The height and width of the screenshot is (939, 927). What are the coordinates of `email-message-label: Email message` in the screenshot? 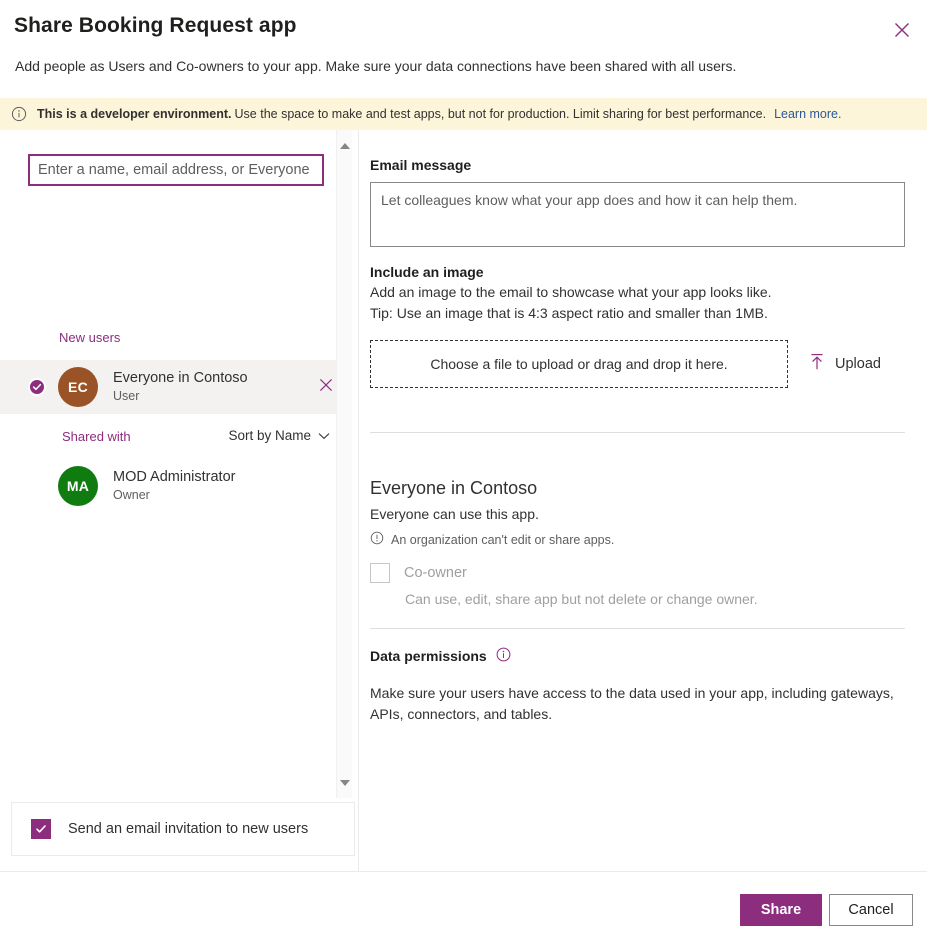 It's located at (421, 165).